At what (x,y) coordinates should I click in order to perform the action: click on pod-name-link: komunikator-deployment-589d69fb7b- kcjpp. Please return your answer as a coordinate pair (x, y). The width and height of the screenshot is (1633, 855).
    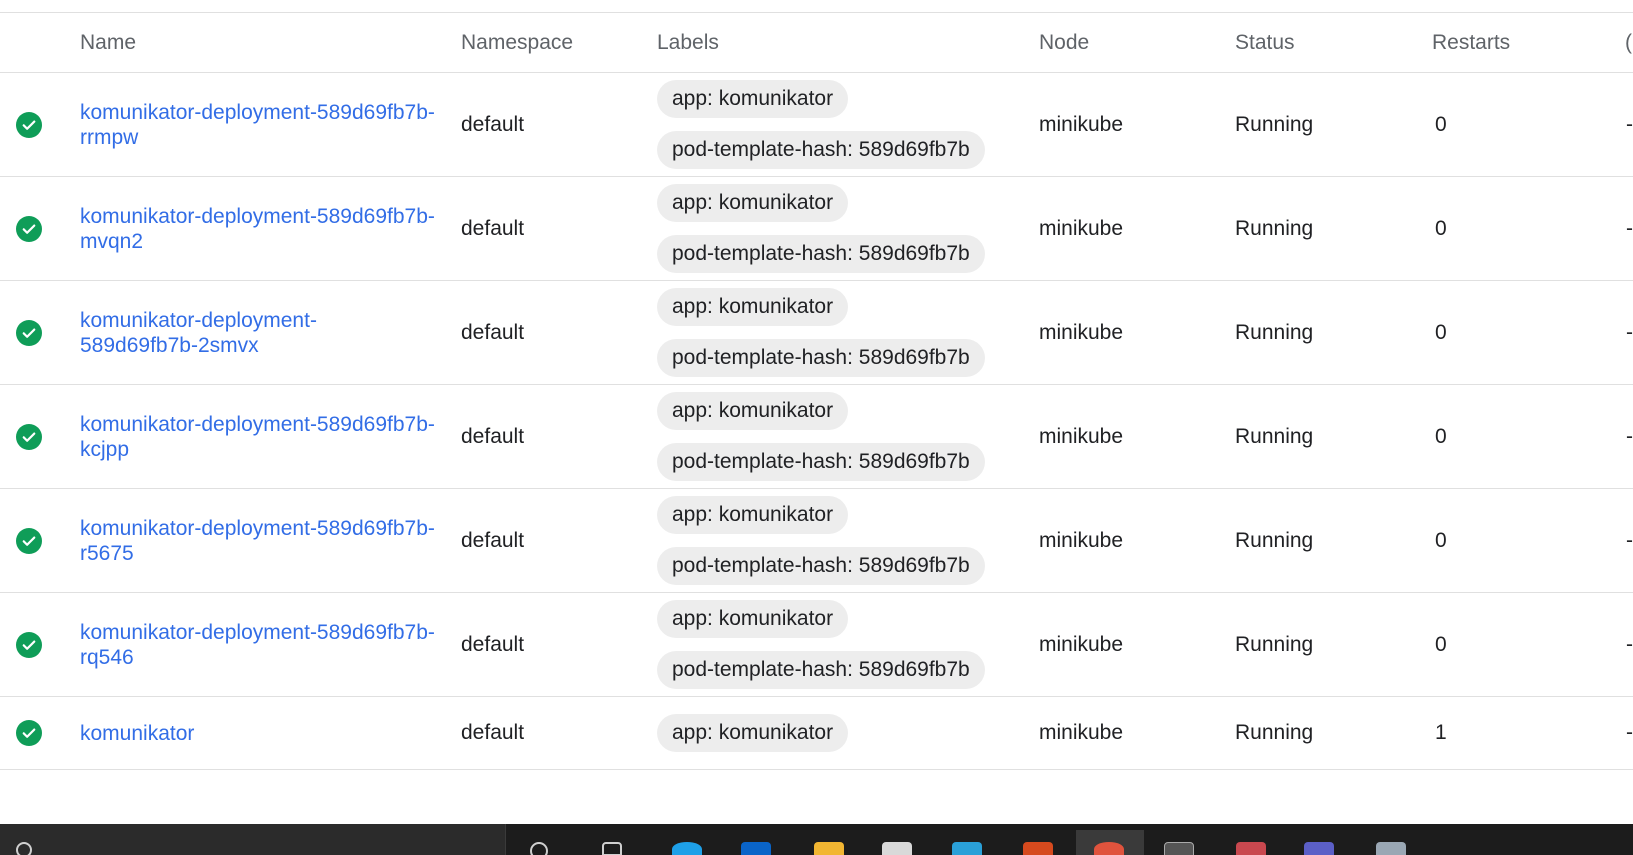
    Looking at the image, I should click on (257, 437).